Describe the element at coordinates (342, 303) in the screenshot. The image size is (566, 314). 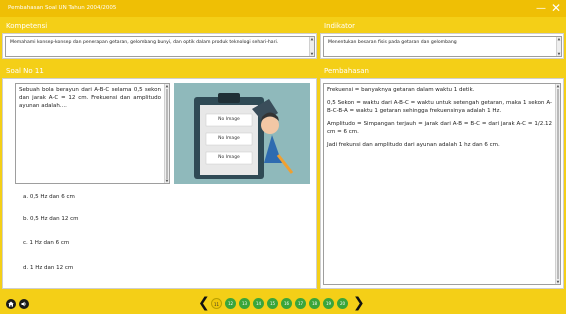
I see `page-button-20: 20` at that location.